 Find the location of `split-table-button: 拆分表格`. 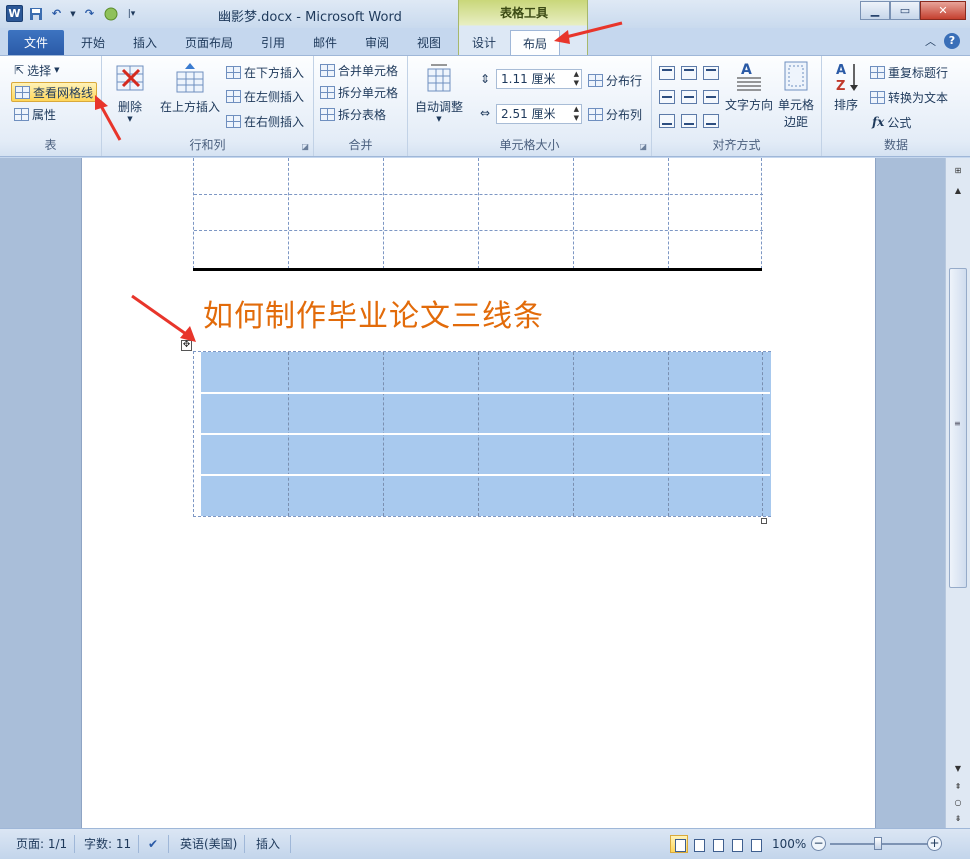

split-table-button: 拆分表格 is located at coordinates (353, 114).